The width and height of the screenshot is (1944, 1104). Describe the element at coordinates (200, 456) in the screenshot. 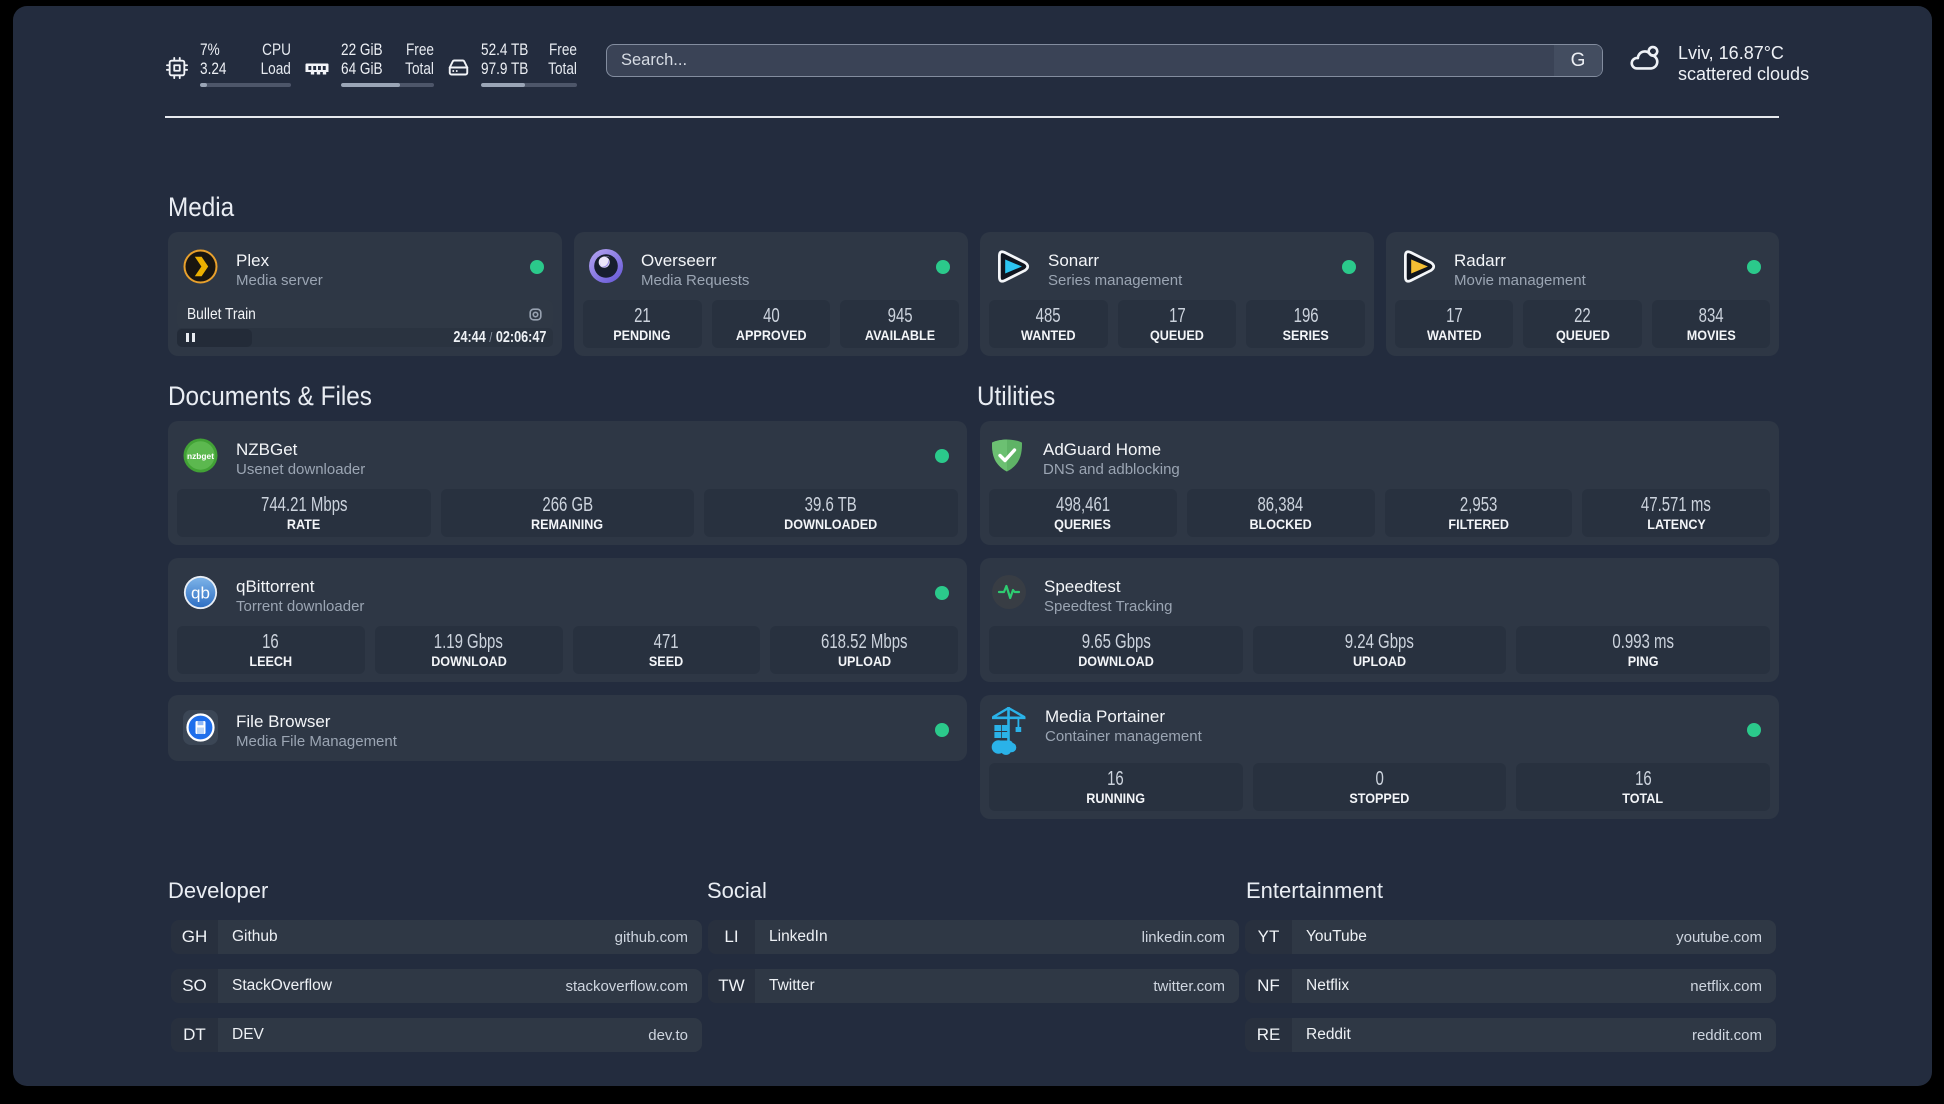

I see `svg-text: nzbget` at that location.